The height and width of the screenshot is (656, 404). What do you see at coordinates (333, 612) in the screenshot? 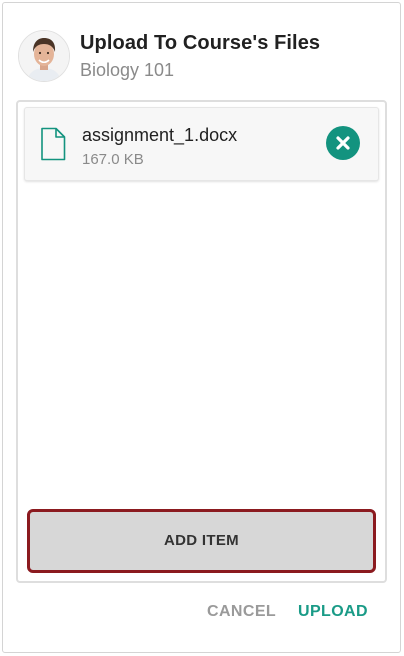
I see `upload-button: UPLOAD` at bounding box center [333, 612].